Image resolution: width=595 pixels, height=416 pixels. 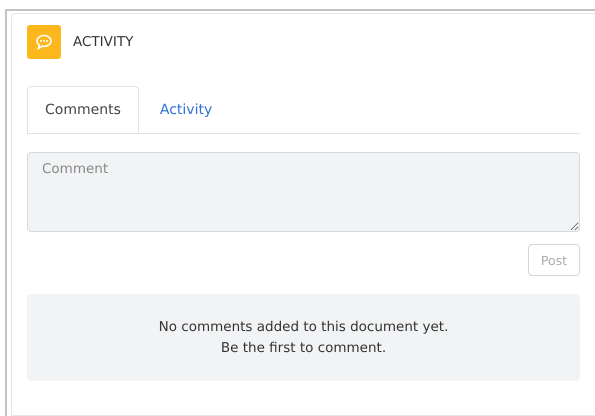 I want to click on empty-state-text: Be the first to comment., so click(x=303, y=348).